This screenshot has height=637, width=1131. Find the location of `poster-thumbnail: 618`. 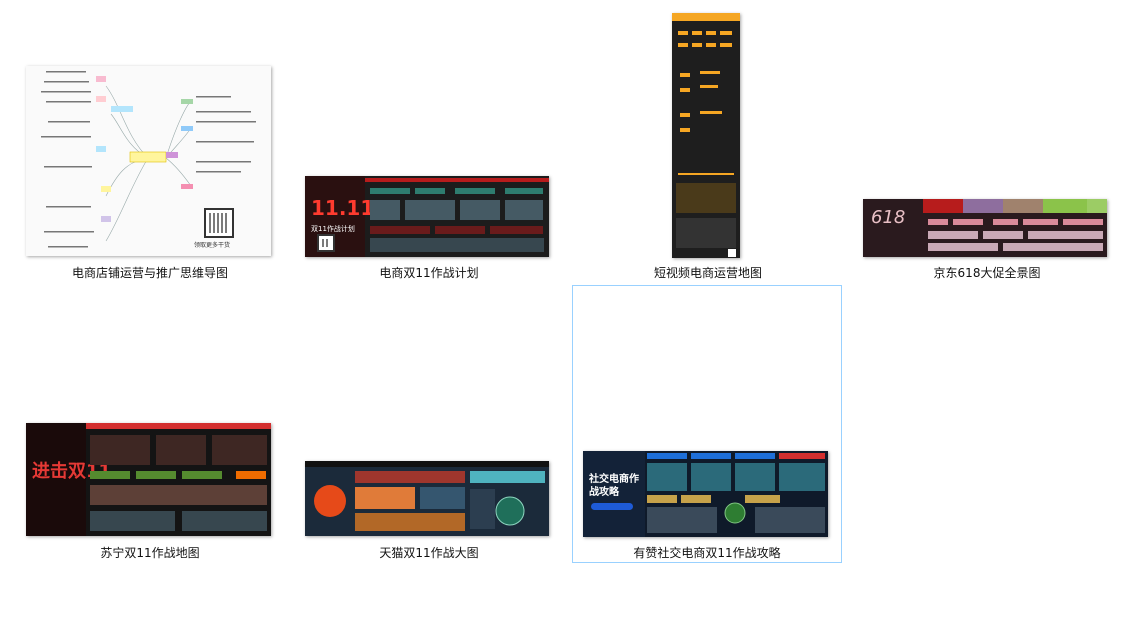

poster-thumbnail: 618 is located at coordinates (985, 228).